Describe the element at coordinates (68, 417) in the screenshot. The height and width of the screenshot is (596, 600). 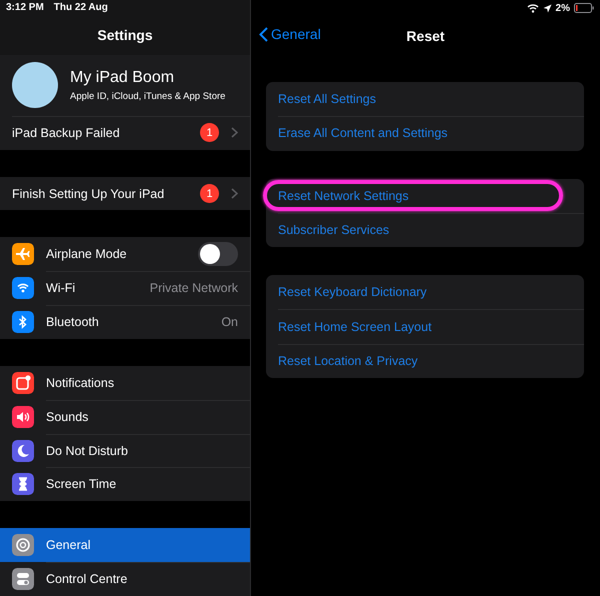
I see `row-label: Sounds` at that location.